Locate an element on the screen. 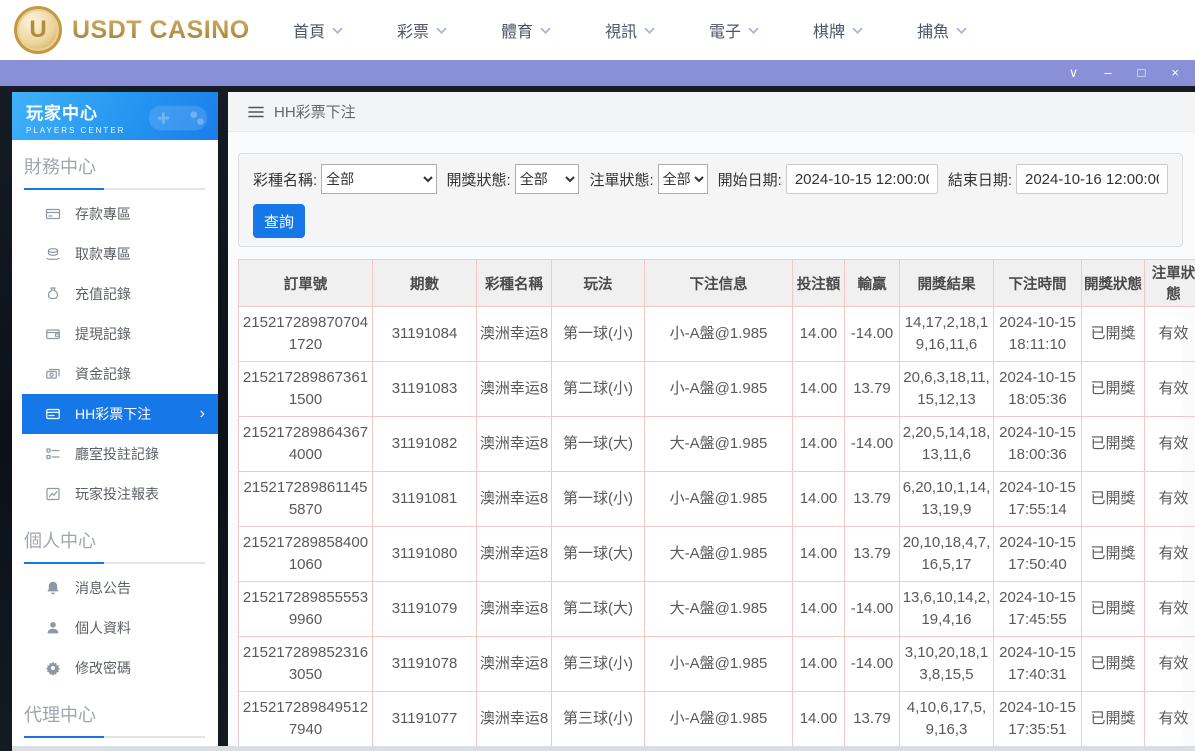  column-header: 投注額 is located at coordinates (818, 283).